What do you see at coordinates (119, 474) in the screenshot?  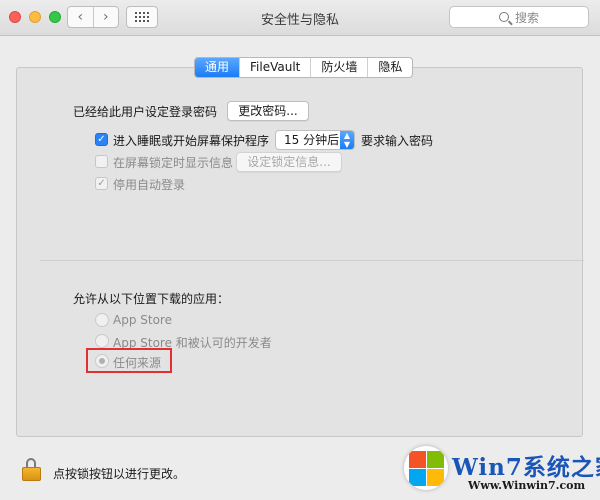 I see `lock-hint-text: 点按锁按钮以进行更改。` at bounding box center [119, 474].